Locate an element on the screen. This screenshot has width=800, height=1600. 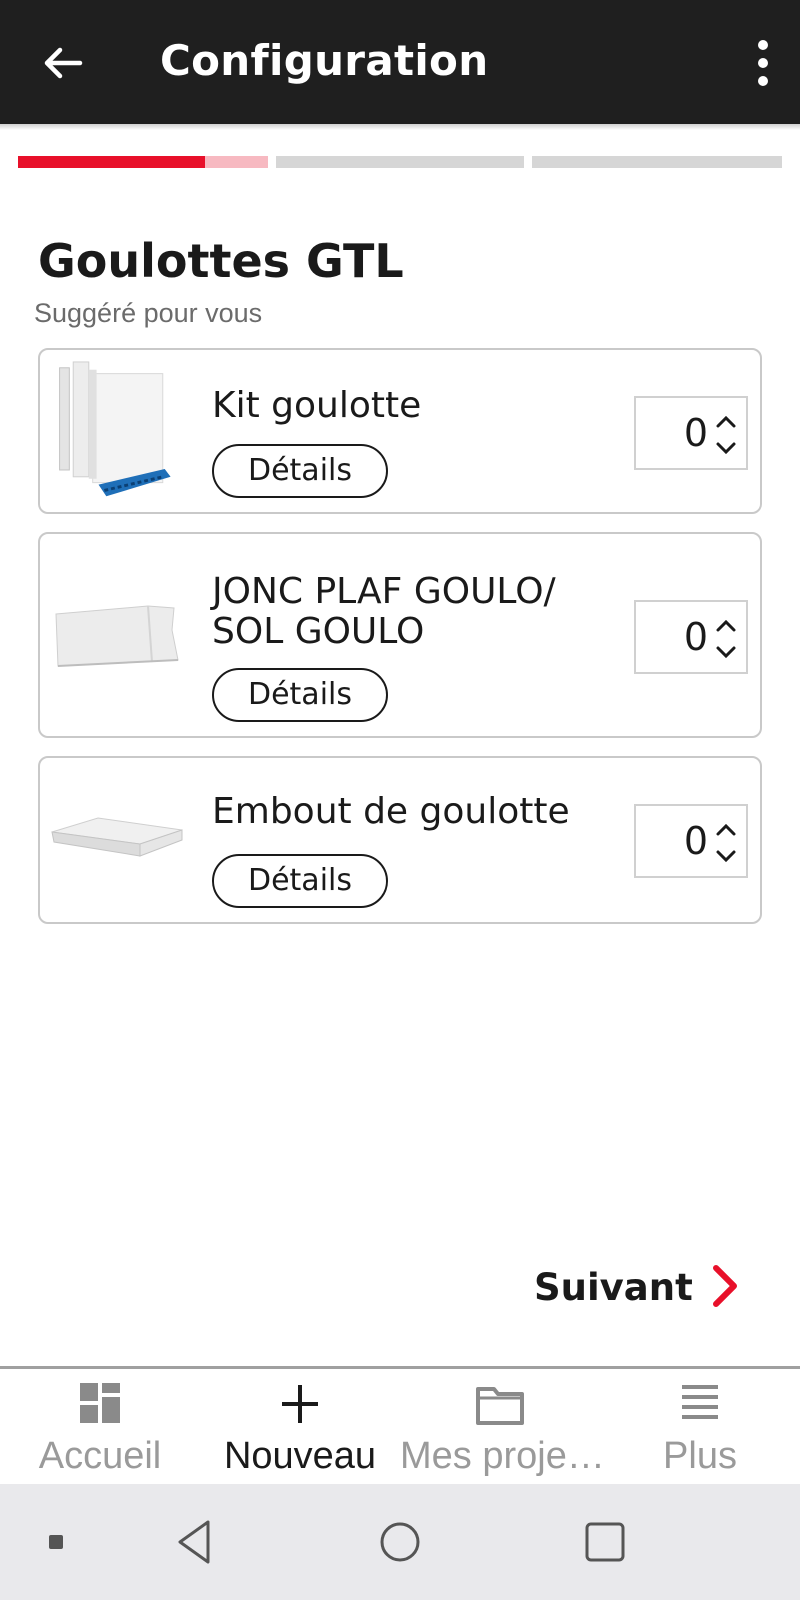
bottom-navigation: Accueil Nouveau Mes proje… Plus is located at coordinates (400, 1425).